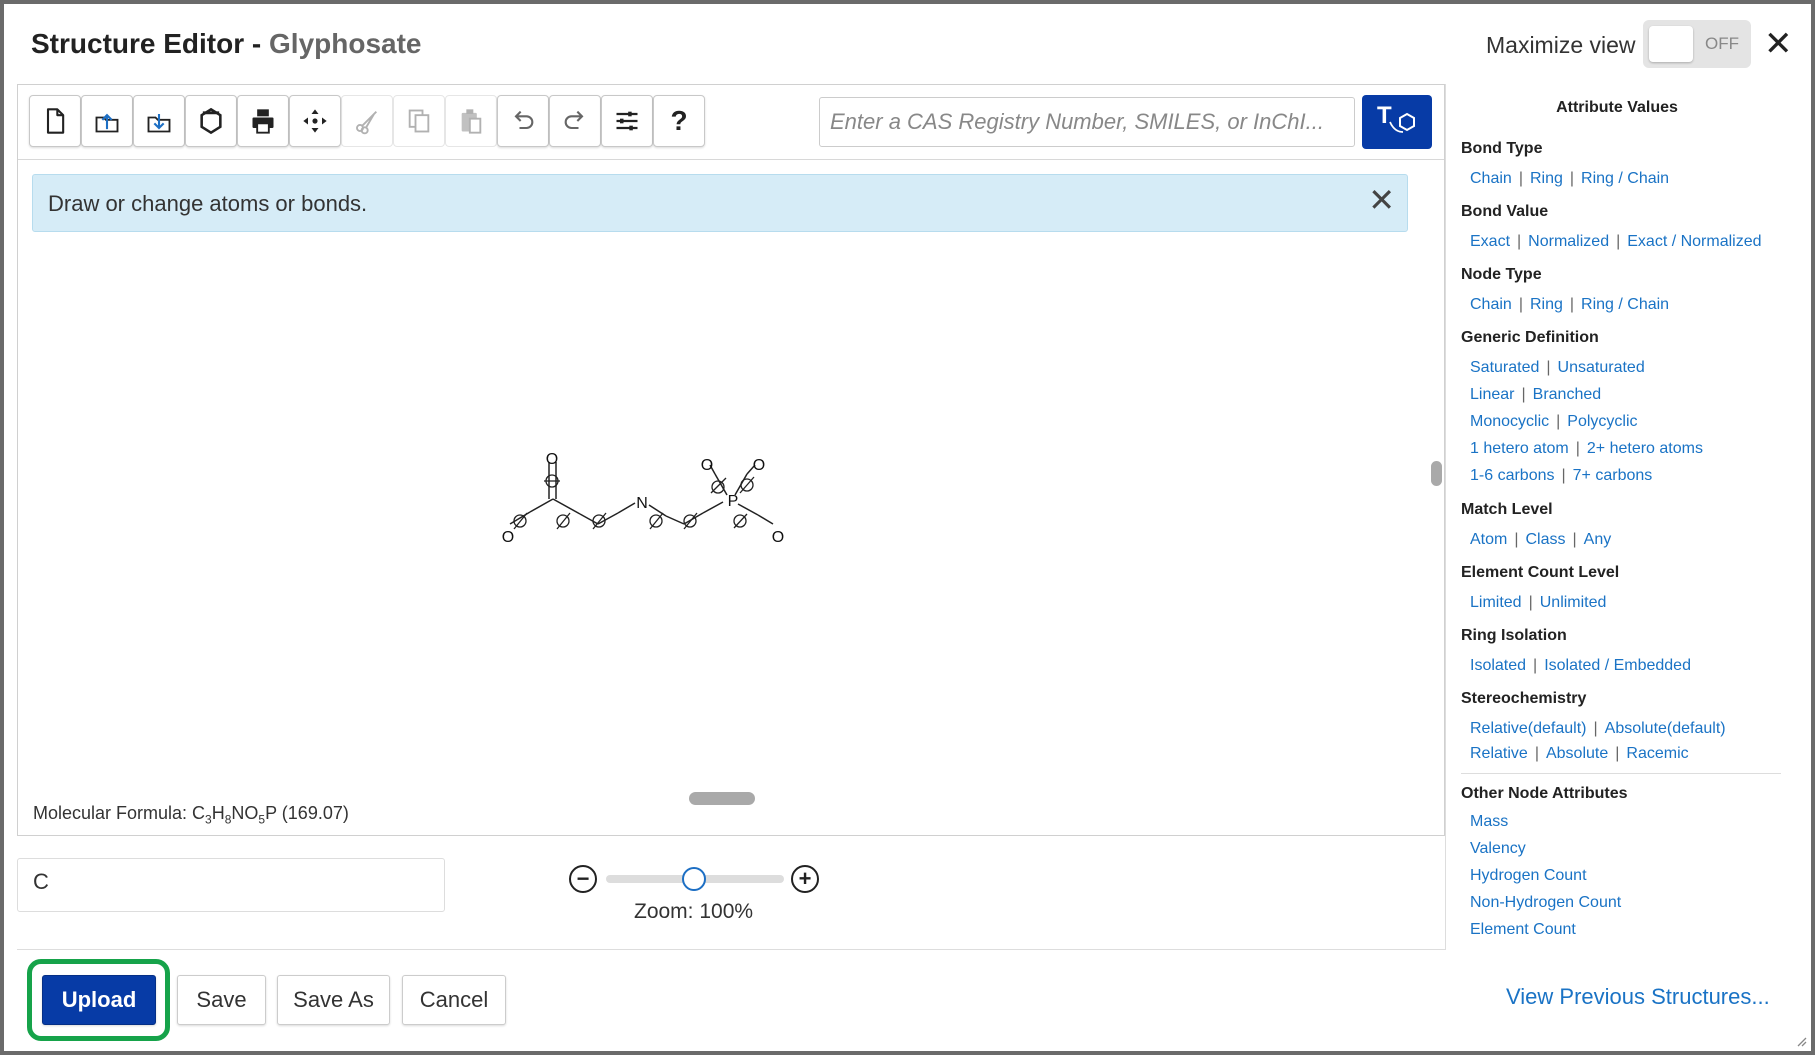  I want to click on copy-button, so click(419, 121).